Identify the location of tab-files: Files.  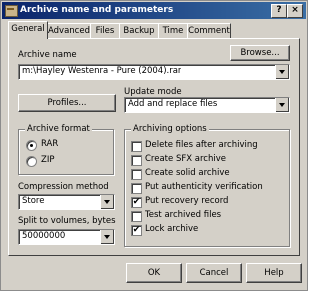
(105, 30).